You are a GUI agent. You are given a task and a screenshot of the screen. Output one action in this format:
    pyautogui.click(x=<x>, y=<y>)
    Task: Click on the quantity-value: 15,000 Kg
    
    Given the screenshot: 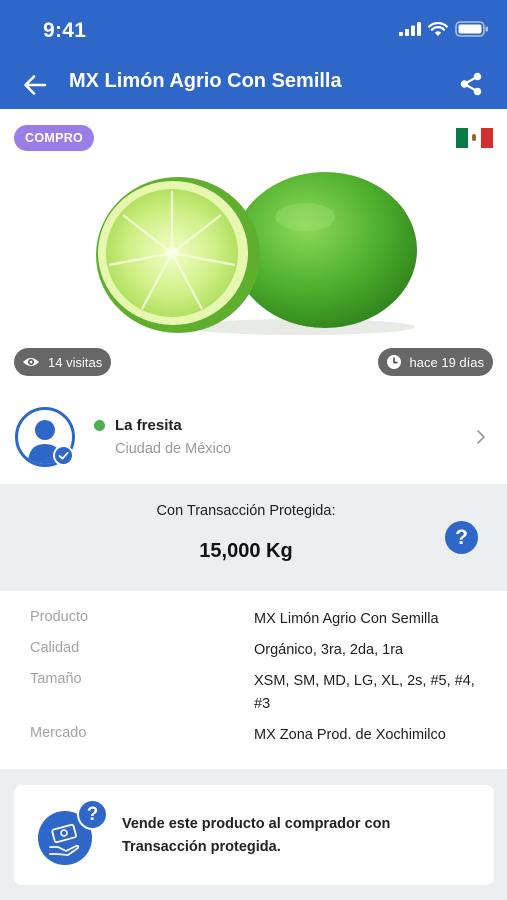 What is the action you would take?
    pyautogui.click(x=246, y=551)
    